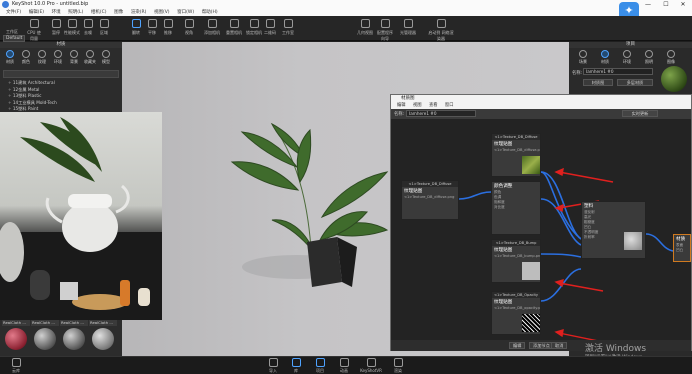 This screenshot has width=692, height=374. What do you see at coordinates (189, 27) in the screenshot?
I see `tool-perspective: 视角` at bounding box center [189, 27].